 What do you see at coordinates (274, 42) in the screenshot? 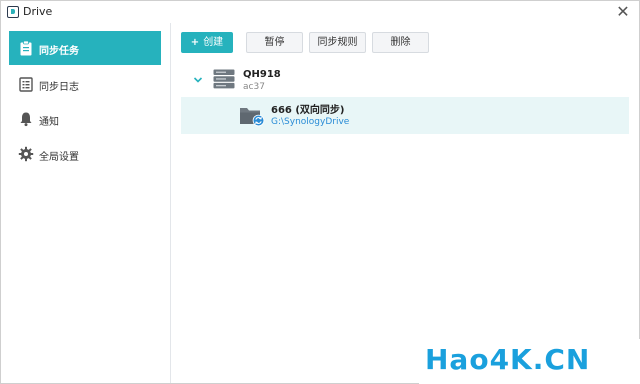
I see `pause-button: 暂停` at bounding box center [274, 42].